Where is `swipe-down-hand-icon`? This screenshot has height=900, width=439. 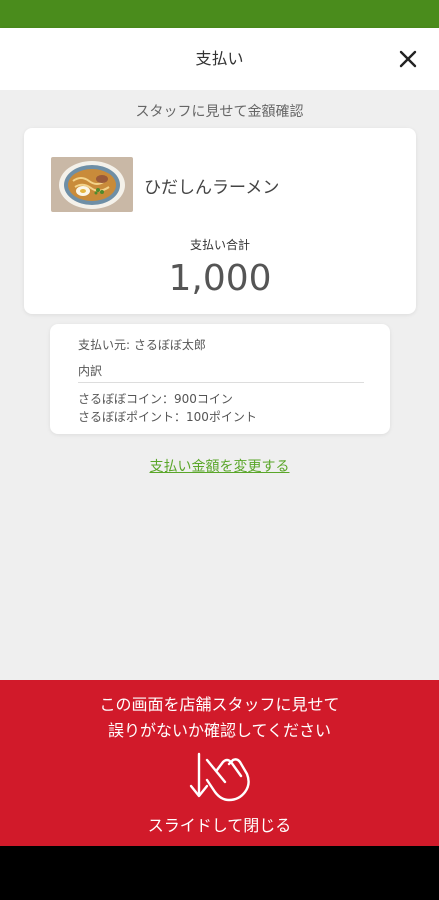 swipe-down-hand-icon is located at coordinates (219, 777).